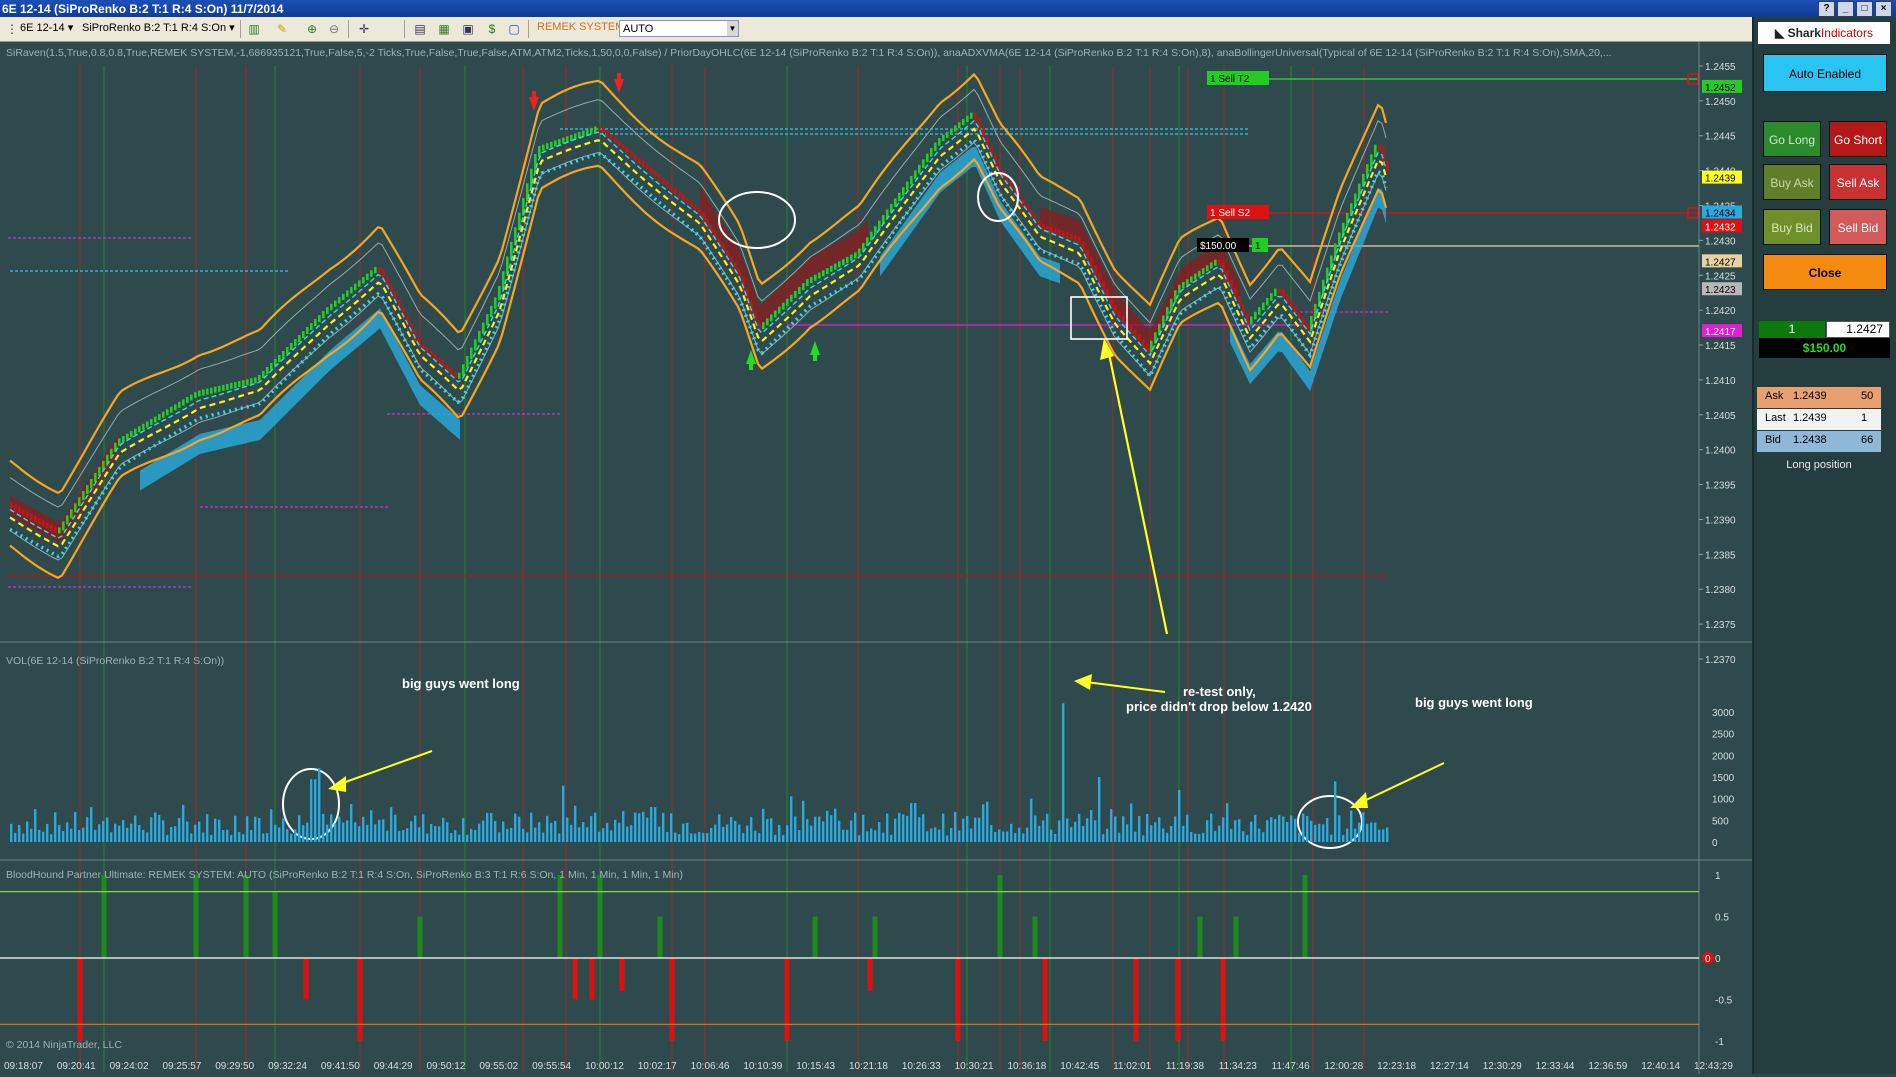 The width and height of the screenshot is (1896, 1077). I want to click on auto-enabled-button: Auto Enabled, so click(1825, 73).